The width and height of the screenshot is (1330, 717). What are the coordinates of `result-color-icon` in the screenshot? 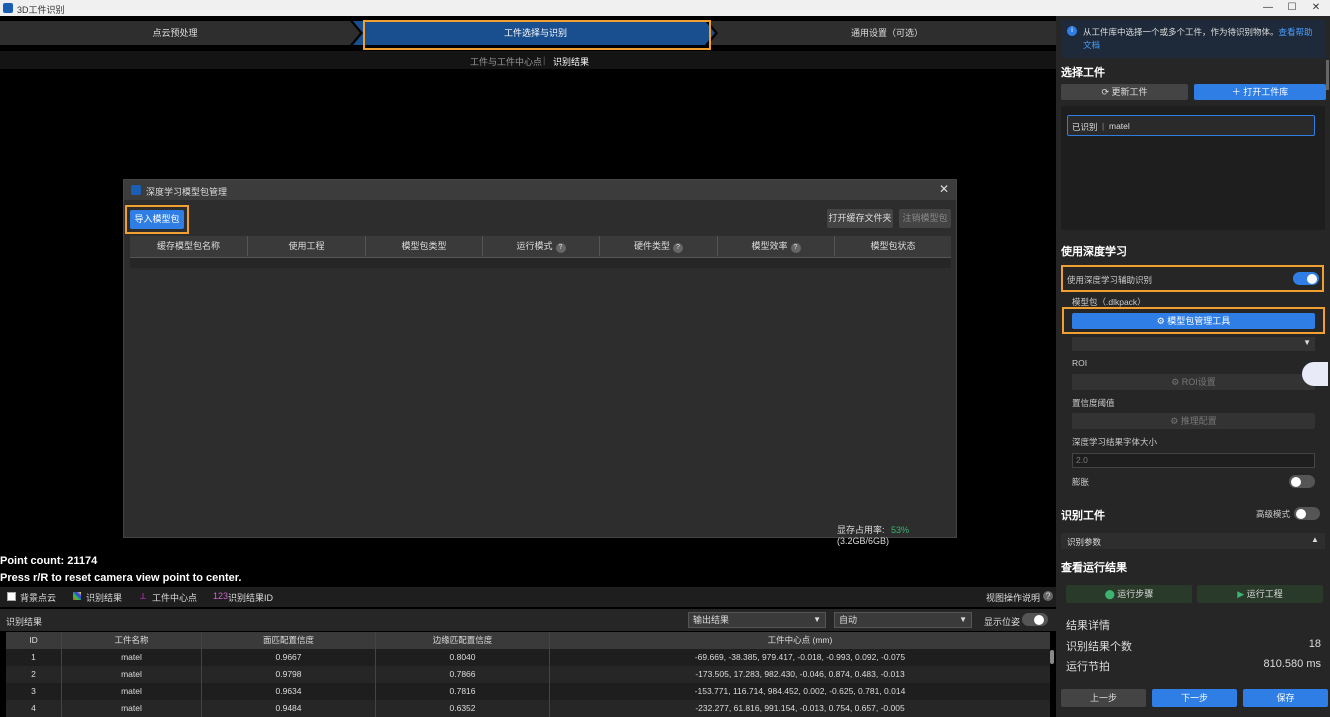 It's located at (77, 596).